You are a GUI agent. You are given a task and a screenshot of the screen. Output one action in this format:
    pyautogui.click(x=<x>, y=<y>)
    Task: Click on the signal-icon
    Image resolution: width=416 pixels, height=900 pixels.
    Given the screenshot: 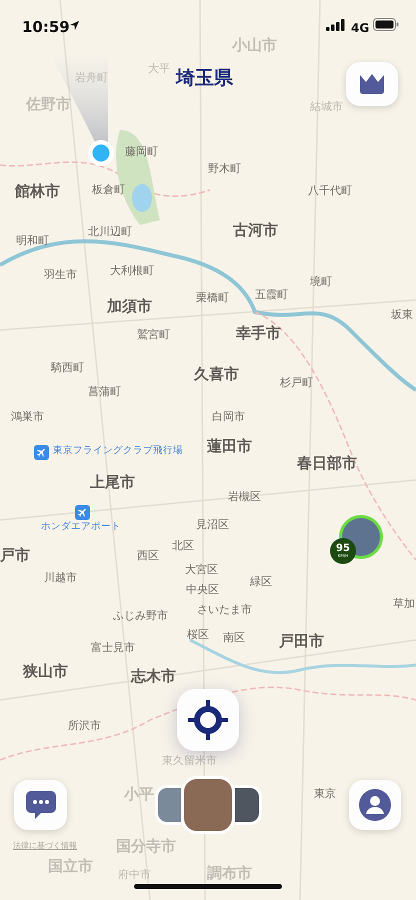 What is the action you would take?
    pyautogui.click(x=335, y=25)
    